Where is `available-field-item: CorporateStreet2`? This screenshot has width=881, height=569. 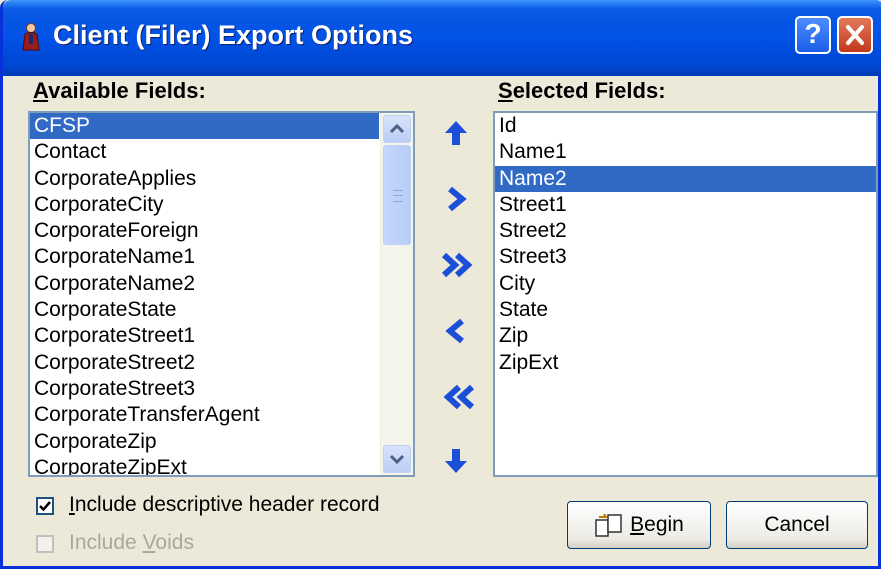
available-field-item: CorporateStreet2 is located at coordinates (204, 363).